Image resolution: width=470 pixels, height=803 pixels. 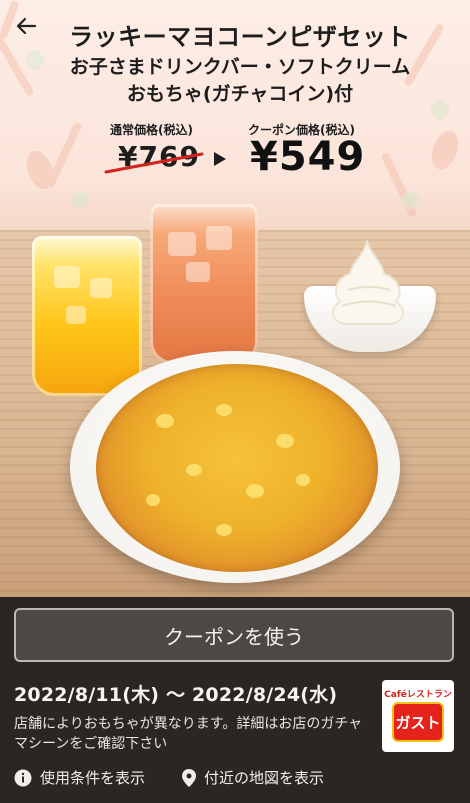 What do you see at coordinates (235, 158) in the screenshot?
I see `price-row: 通常価格(税込) ¥769 クーポン価格(税込) ¥549` at bounding box center [235, 158].